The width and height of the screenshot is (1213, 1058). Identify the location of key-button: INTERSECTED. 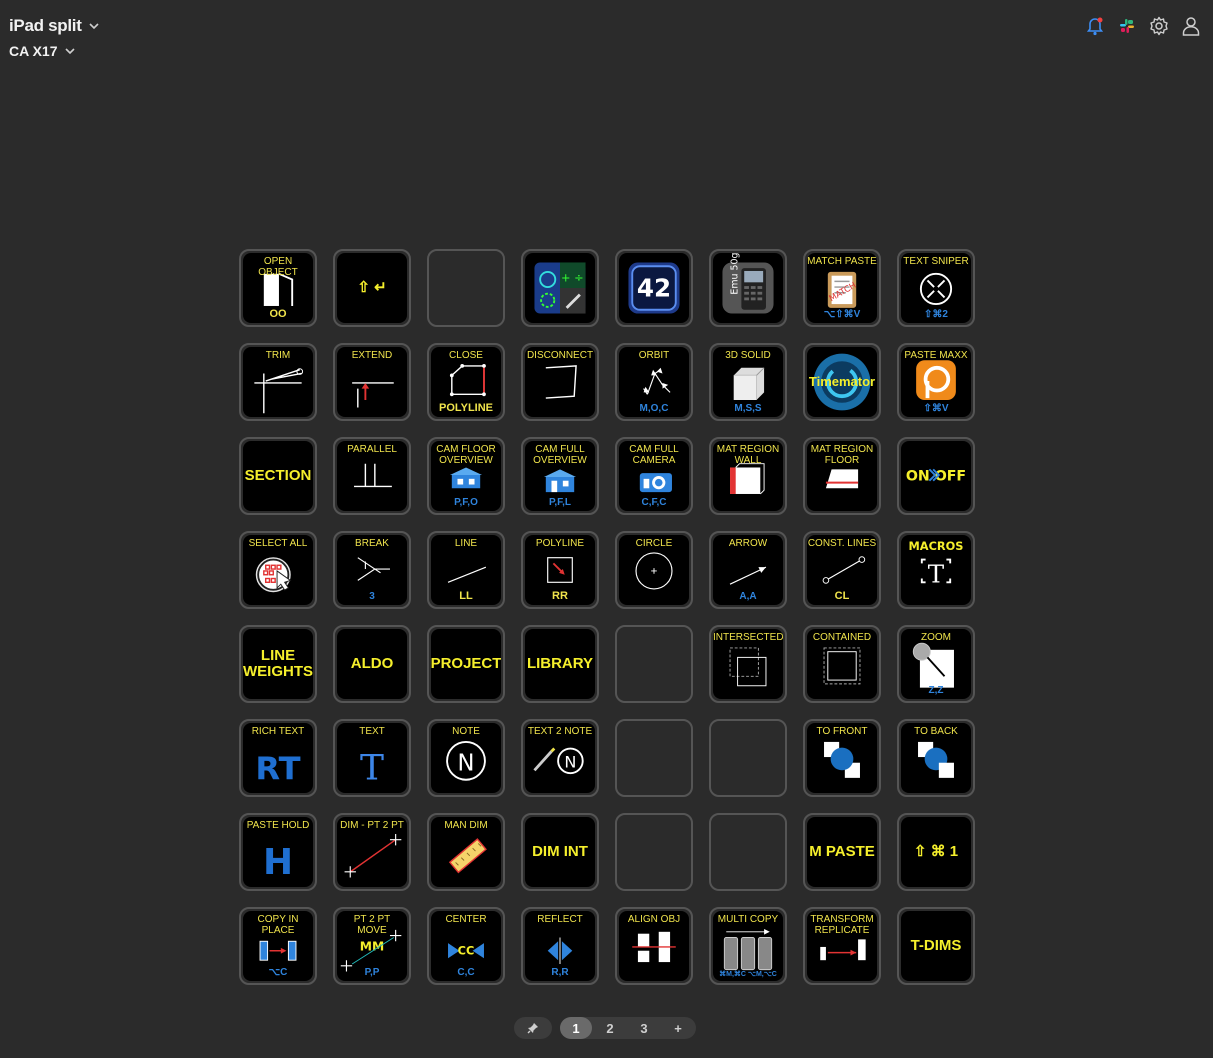
(748, 664).